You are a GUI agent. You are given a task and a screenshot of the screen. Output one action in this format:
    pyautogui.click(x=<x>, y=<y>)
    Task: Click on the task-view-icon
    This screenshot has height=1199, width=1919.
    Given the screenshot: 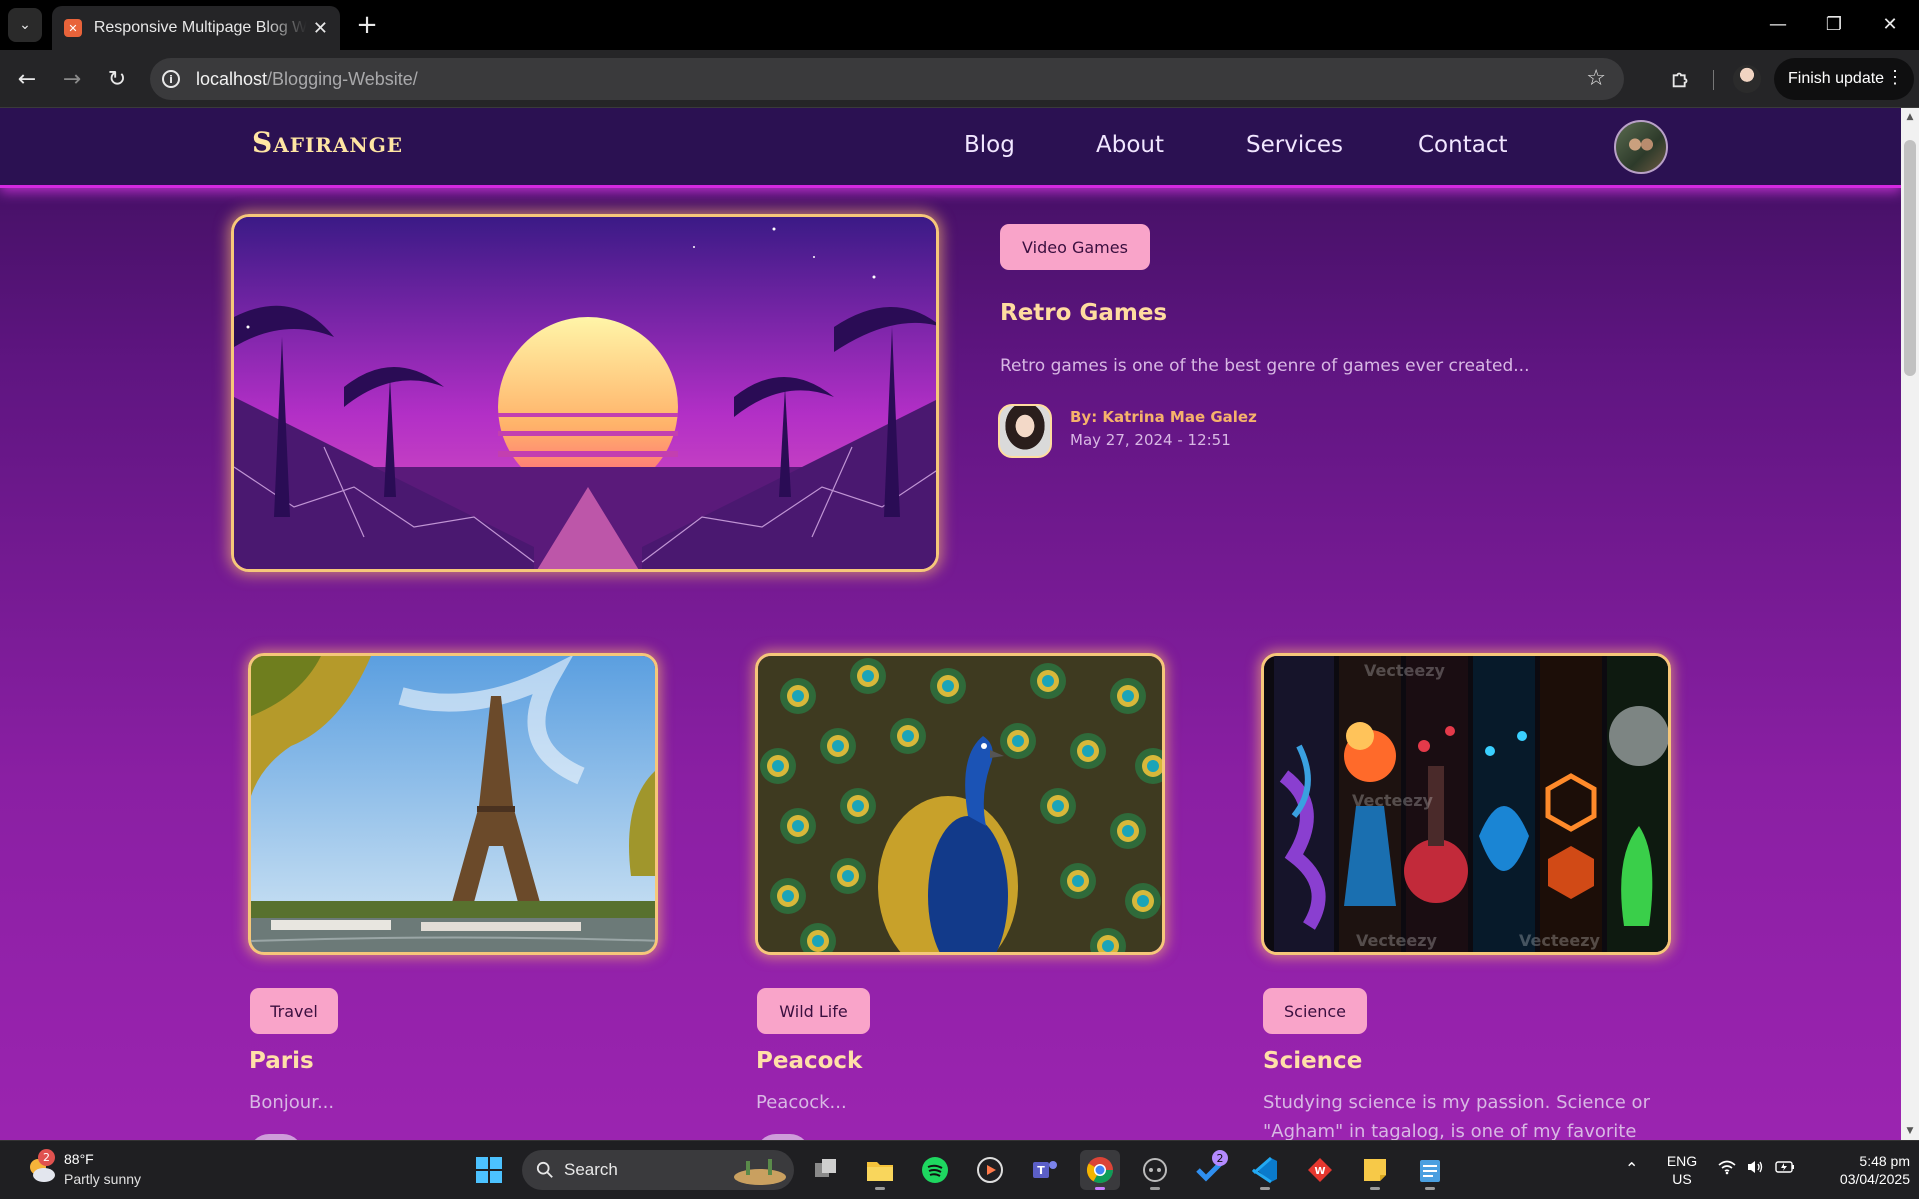 What is the action you would take?
    pyautogui.click(x=826, y=1170)
    